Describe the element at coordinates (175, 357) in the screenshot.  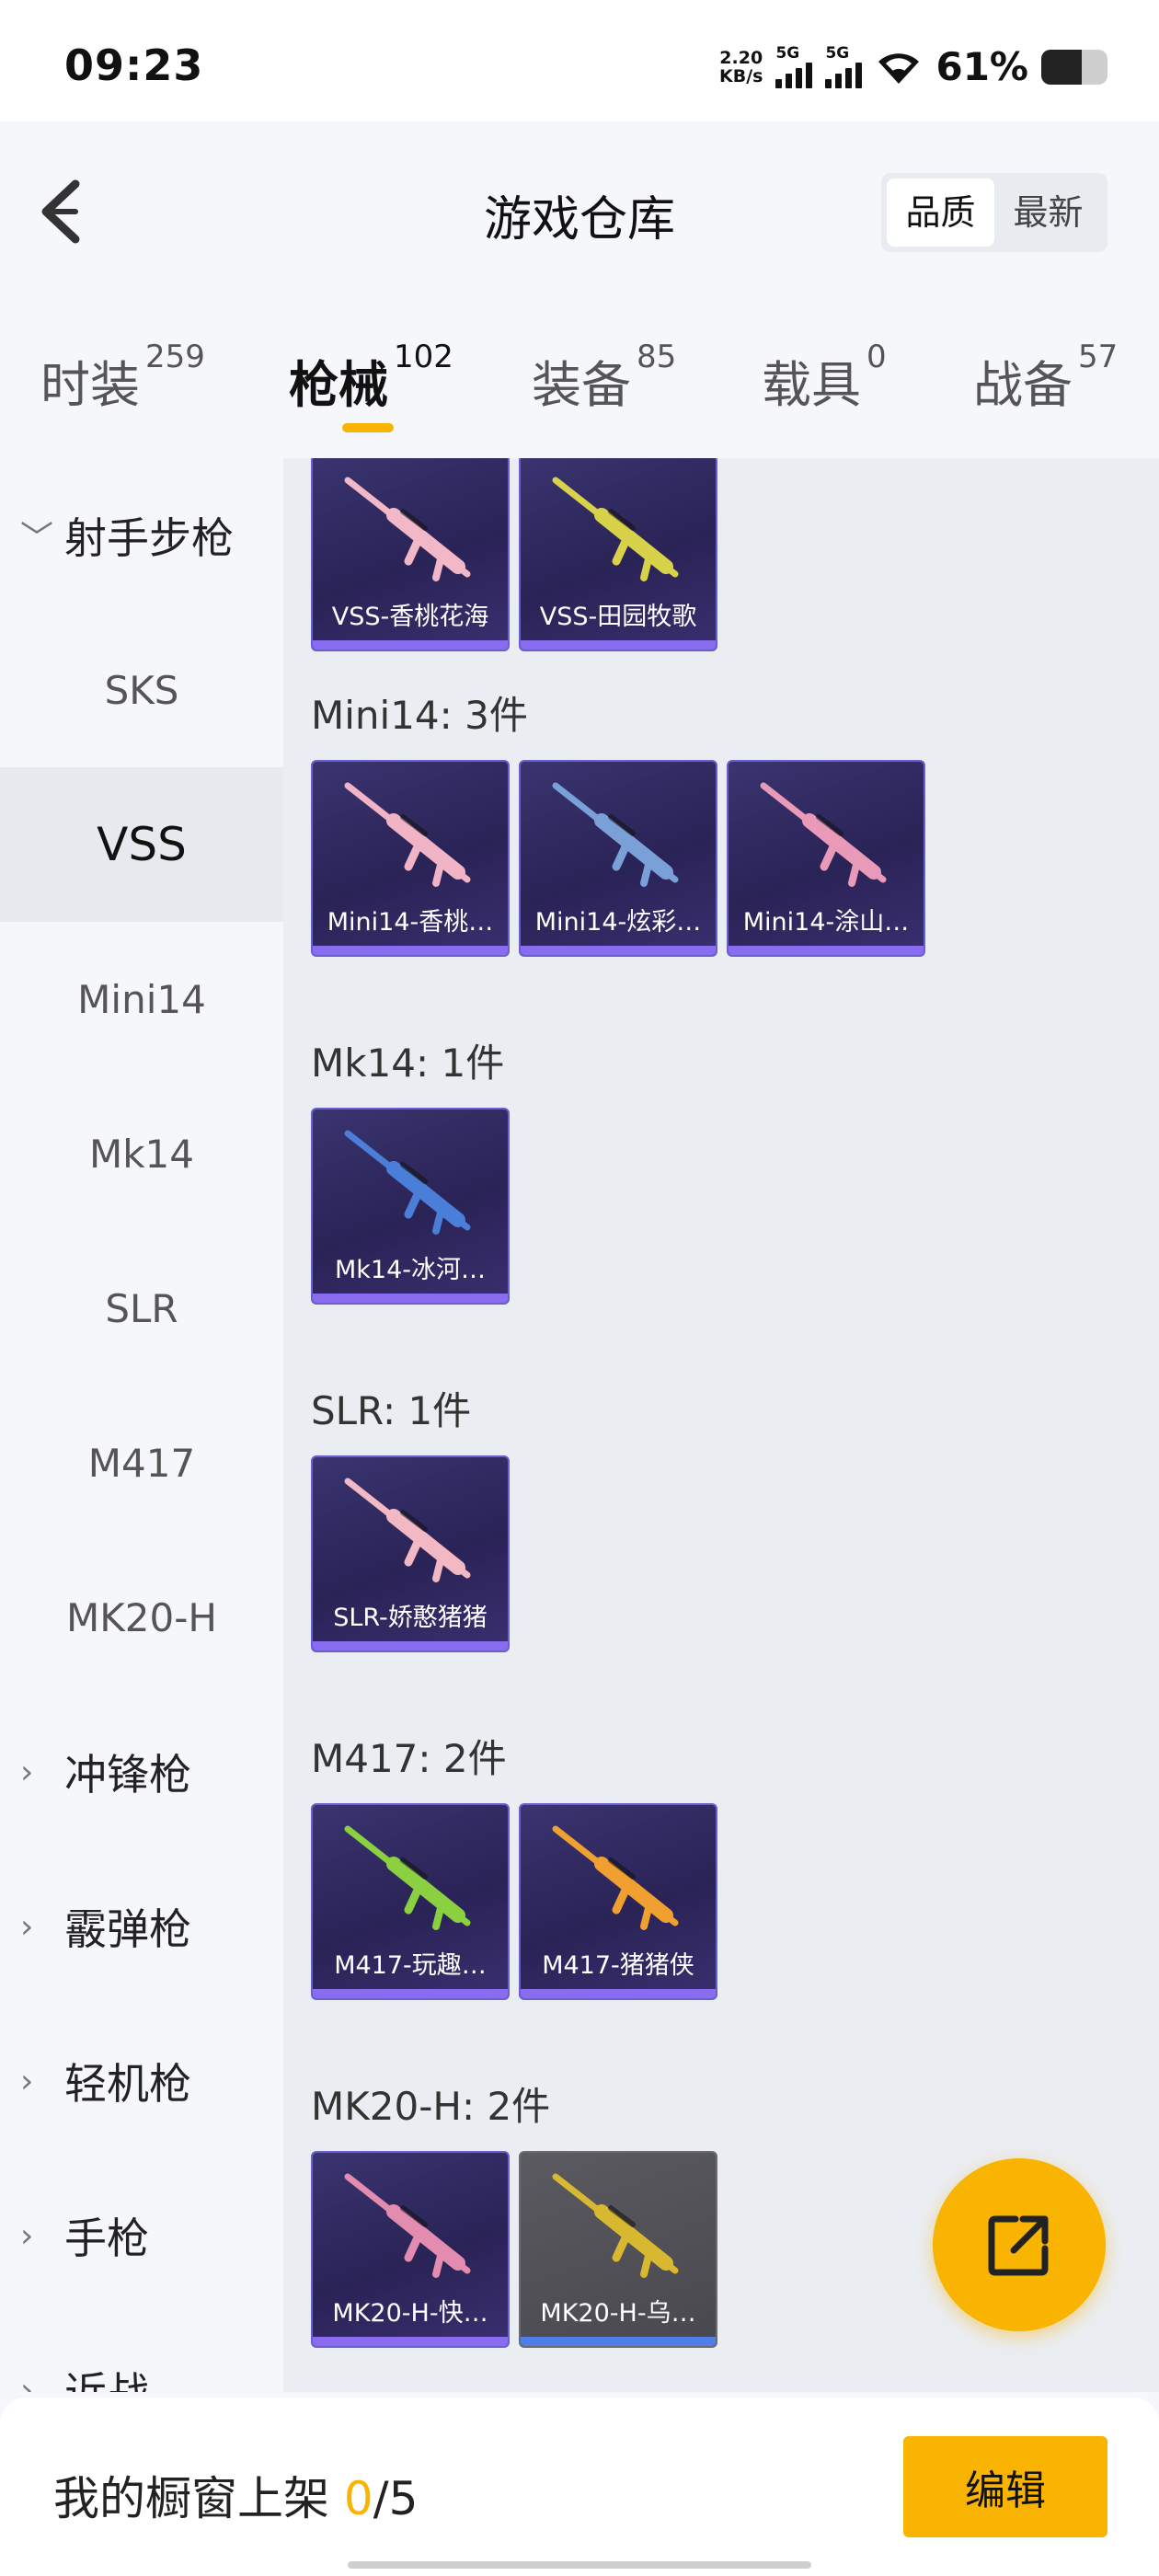
I see `tab-count: 259` at that location.